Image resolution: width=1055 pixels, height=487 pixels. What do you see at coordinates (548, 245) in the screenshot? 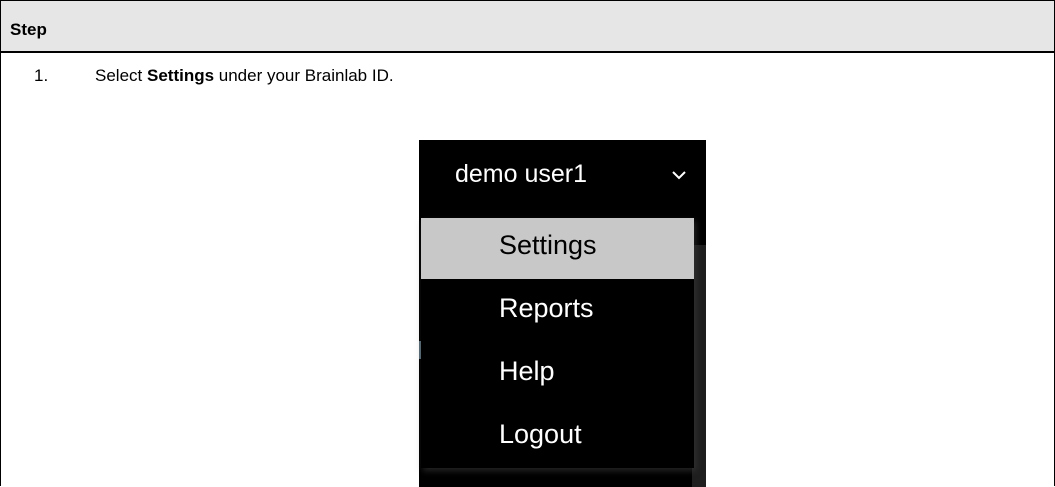
I see `menu-item-label: Settings` at bounding box center [548, 245].